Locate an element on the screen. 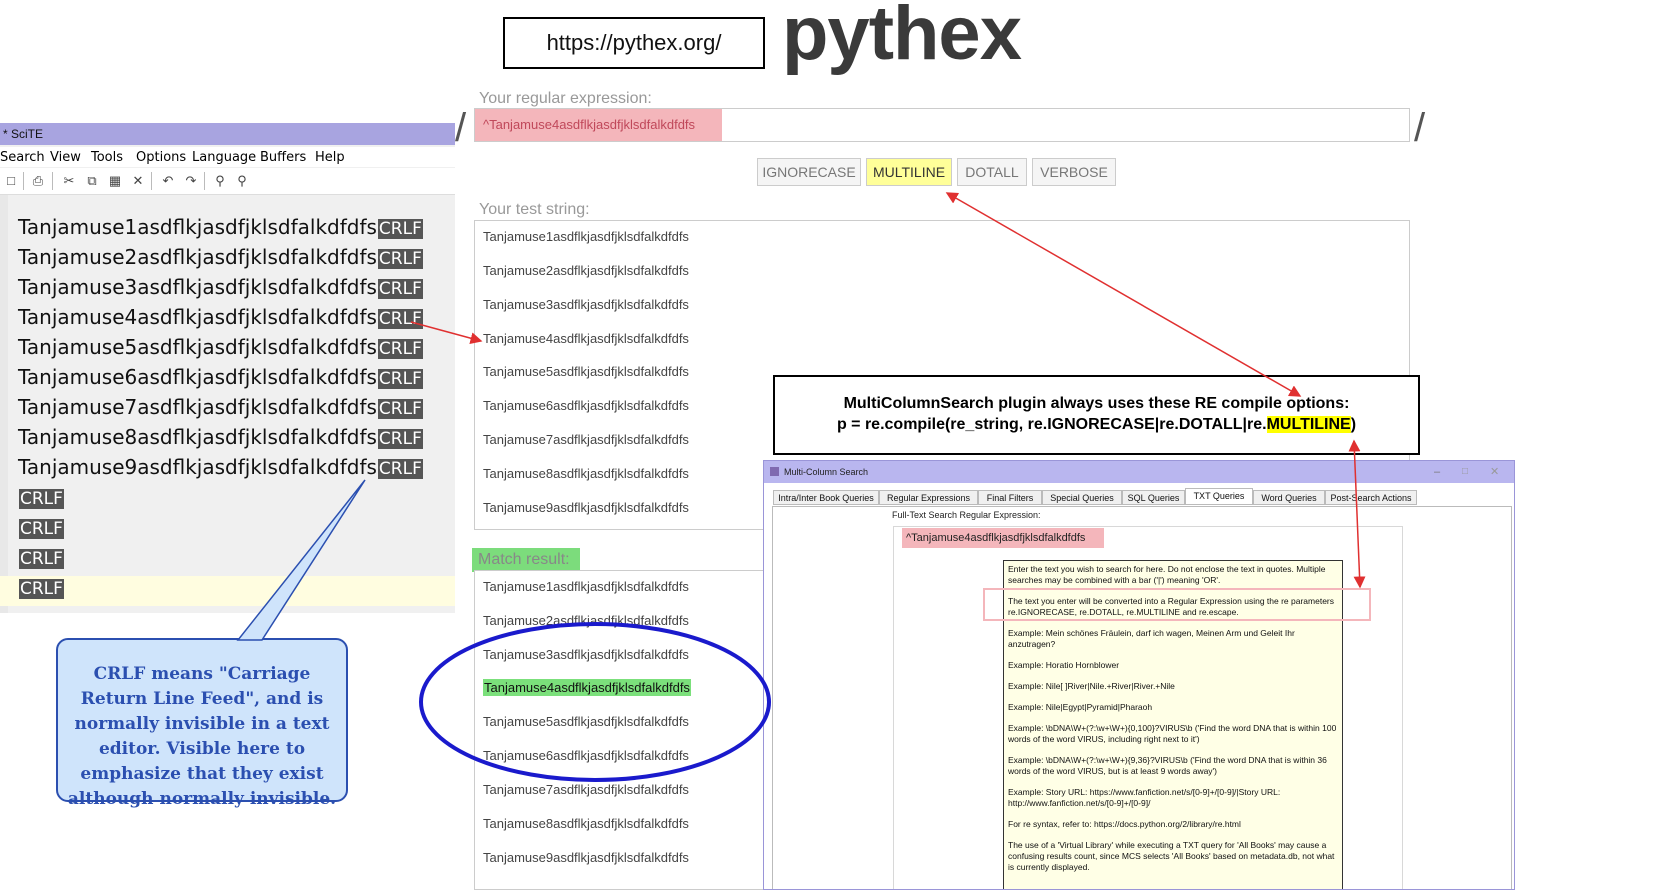 The image size is (1661, 890). callout-pointer is located at coordinates (301, 560).